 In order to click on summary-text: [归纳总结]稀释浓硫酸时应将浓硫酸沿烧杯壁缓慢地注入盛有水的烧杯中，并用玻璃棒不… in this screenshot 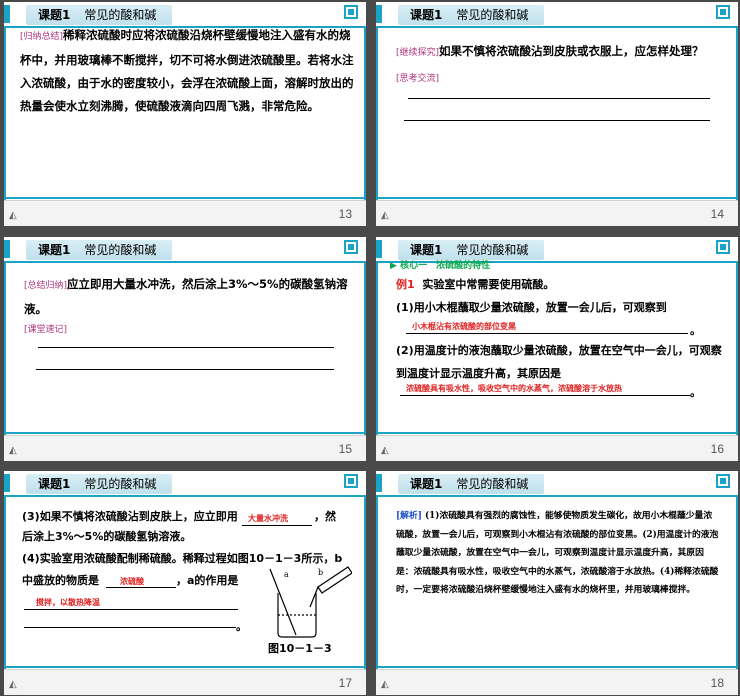, I will do `click(188, 71)`.